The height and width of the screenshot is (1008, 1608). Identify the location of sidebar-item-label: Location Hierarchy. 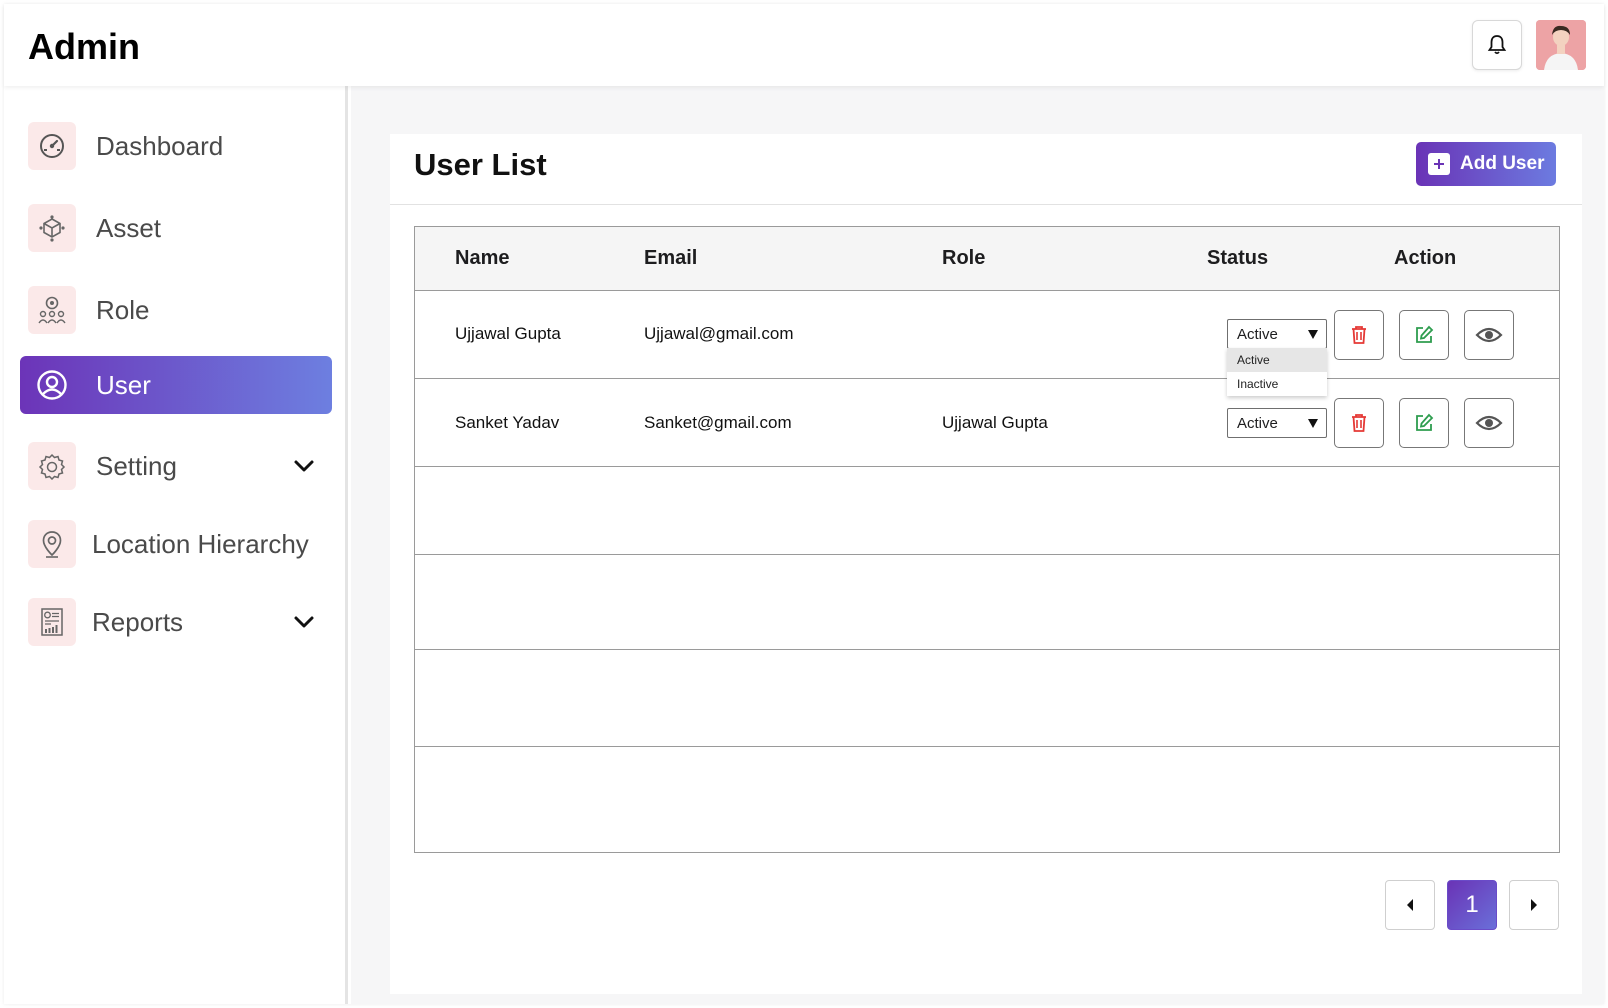
(200, 543).